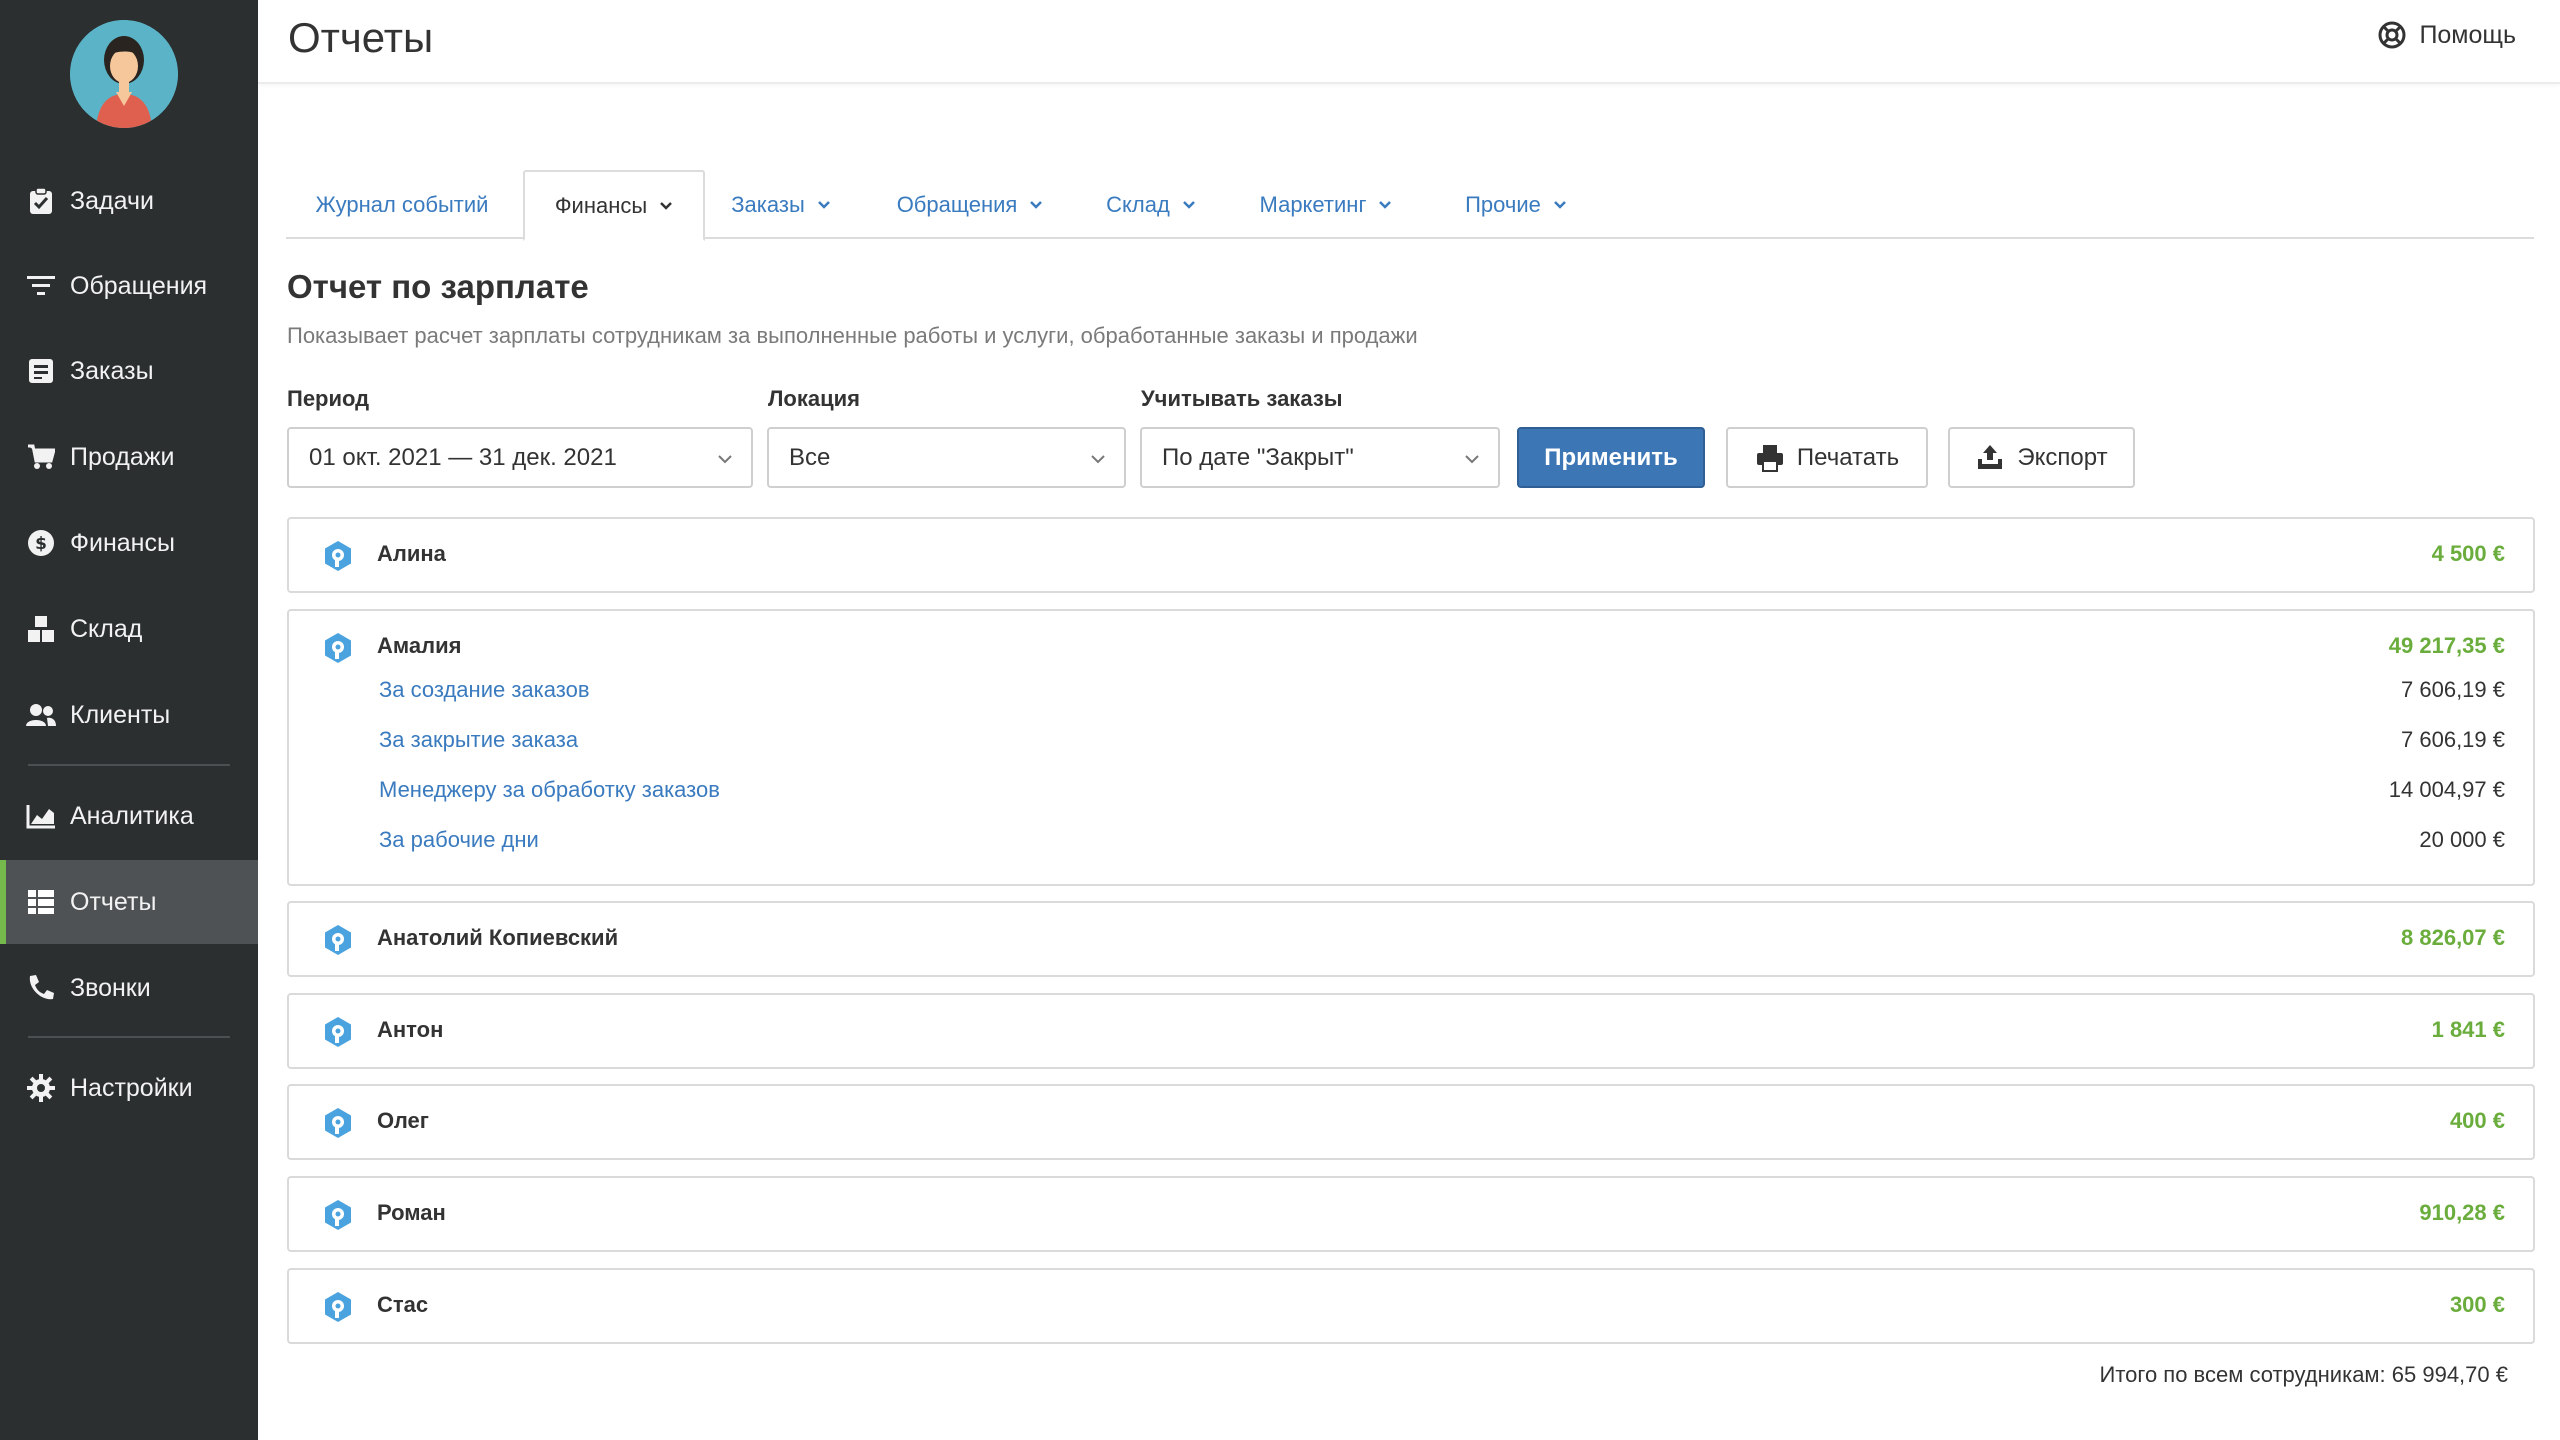 The image size is (2560, 1440). What do you see at coordinates (129, 286) in the screenshot?
I see `sidebar-item-requests: Обращения` at bounding box center [129, 286].